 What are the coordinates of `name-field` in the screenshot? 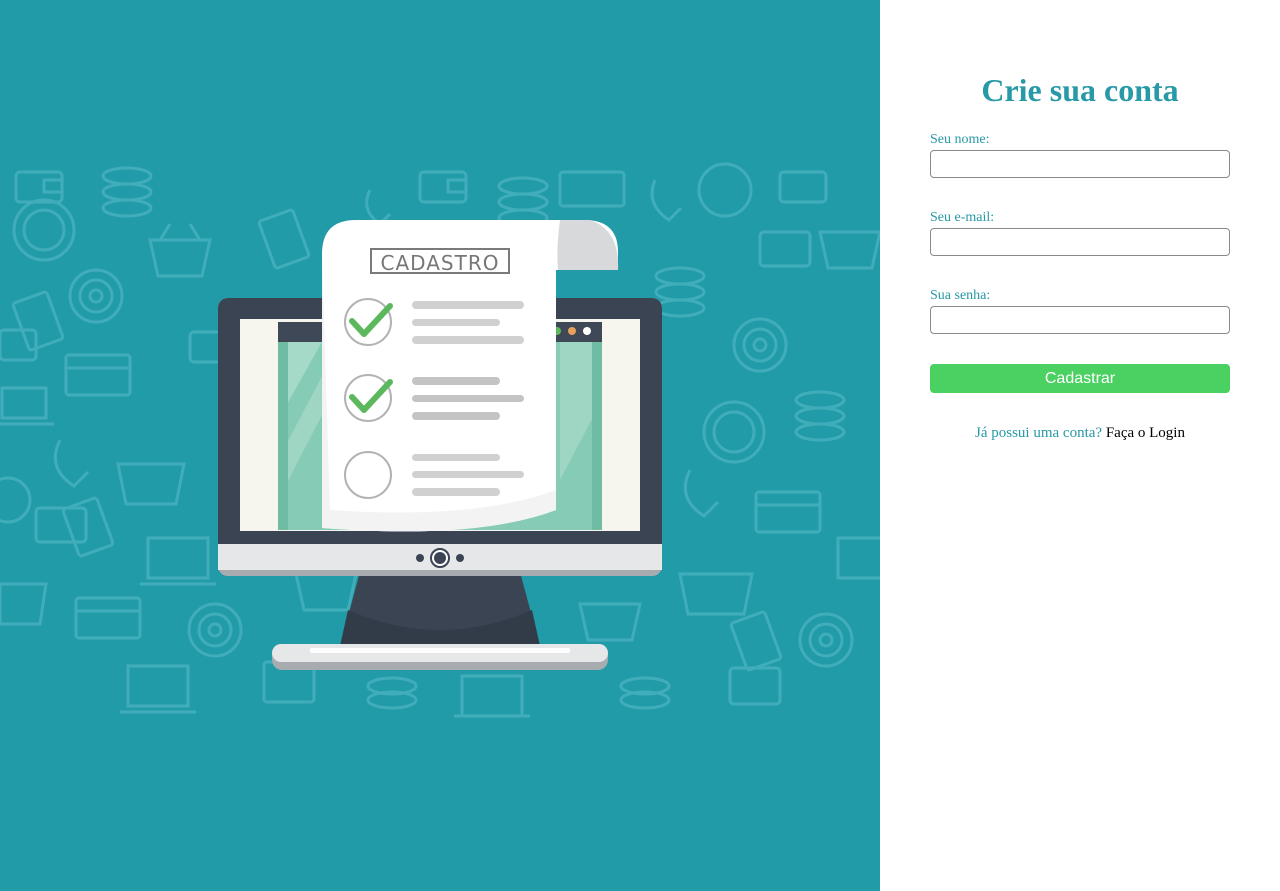 It's located at (1080, 164).